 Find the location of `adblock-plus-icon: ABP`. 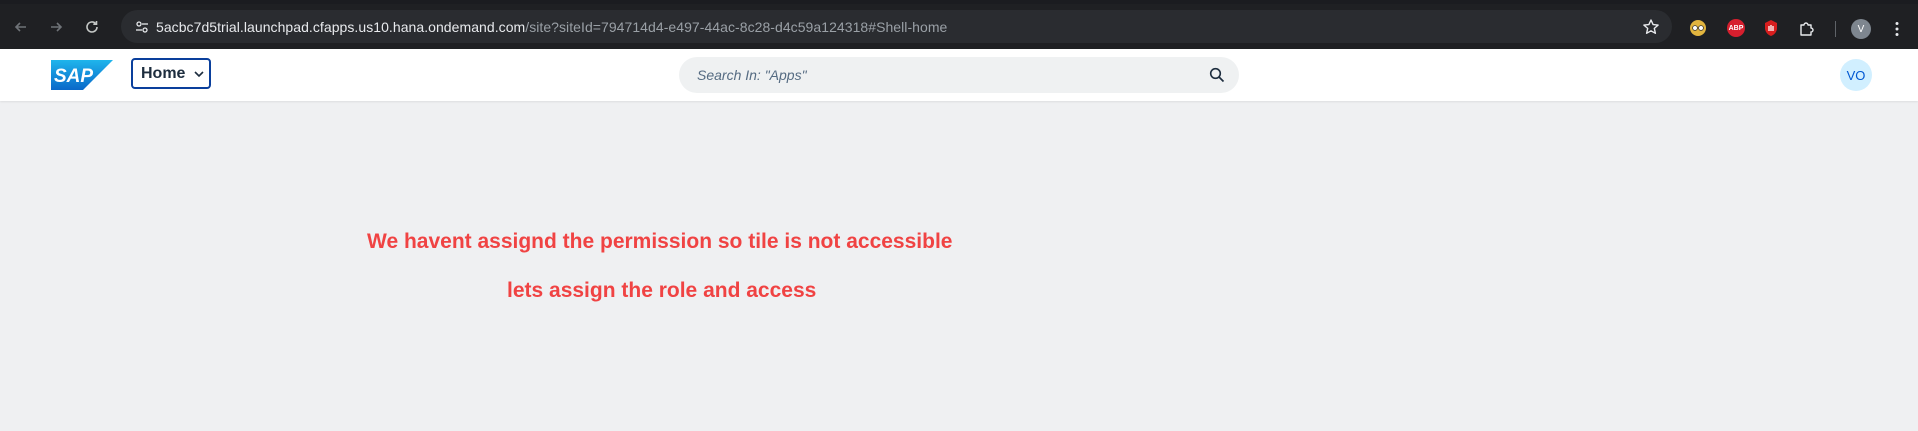

adblock-plus-icon: ABP is located at coordinates (1736, 28).